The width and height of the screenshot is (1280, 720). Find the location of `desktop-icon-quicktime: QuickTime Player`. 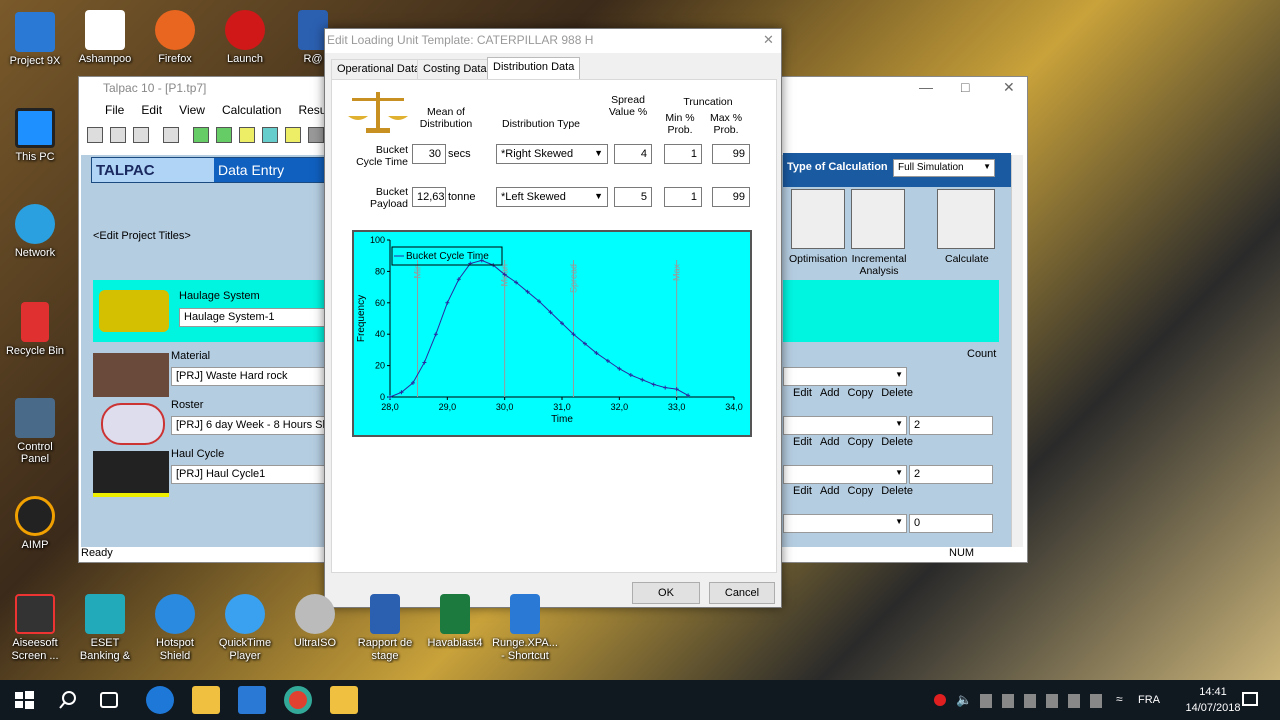

desktop-icon-quicktime: QuickTime Player is located at coordinates (245, 628).